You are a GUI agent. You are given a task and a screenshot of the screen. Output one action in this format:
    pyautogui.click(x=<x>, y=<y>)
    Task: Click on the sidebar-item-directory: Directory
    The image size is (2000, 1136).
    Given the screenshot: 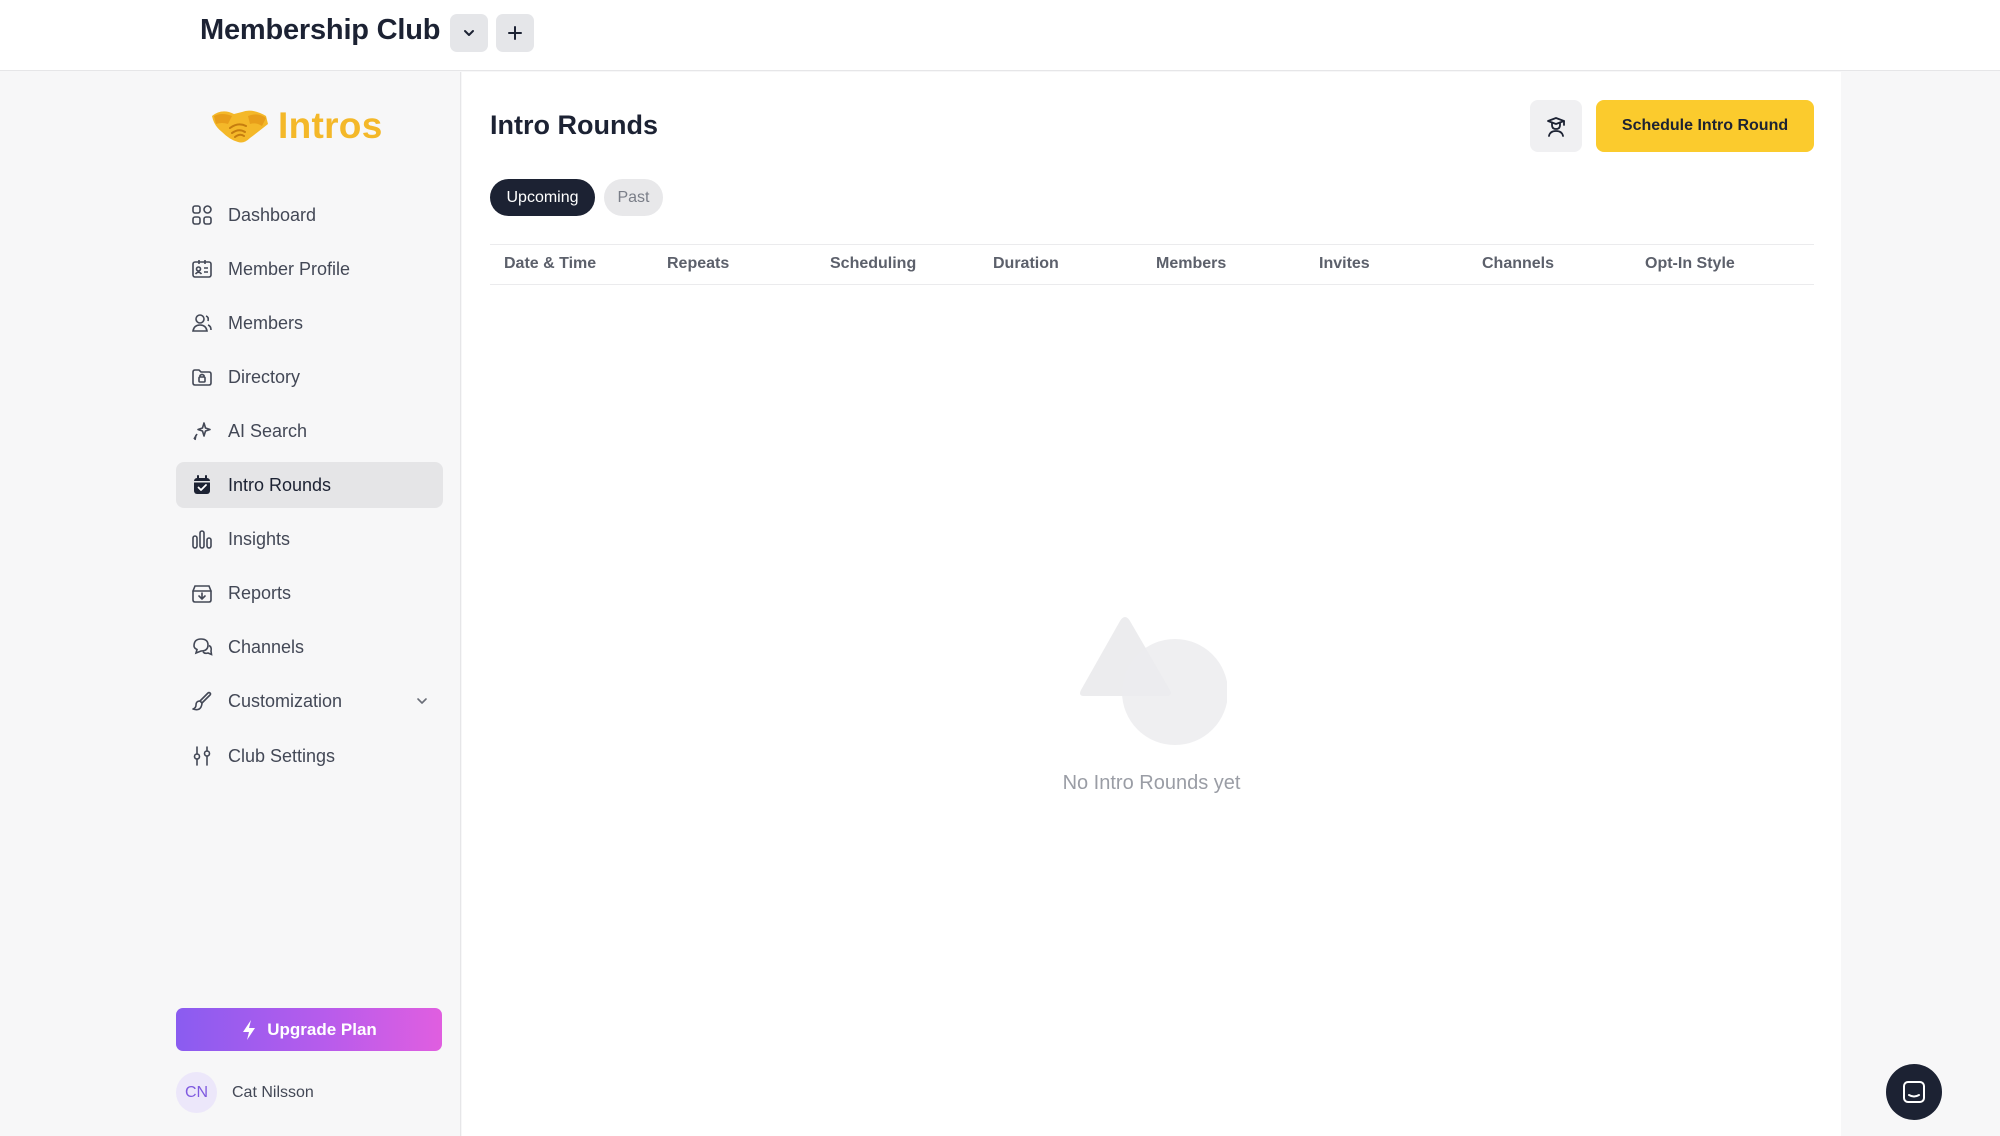 What is the action you would take?
    pyautogui.click(x=309, y=377)
    